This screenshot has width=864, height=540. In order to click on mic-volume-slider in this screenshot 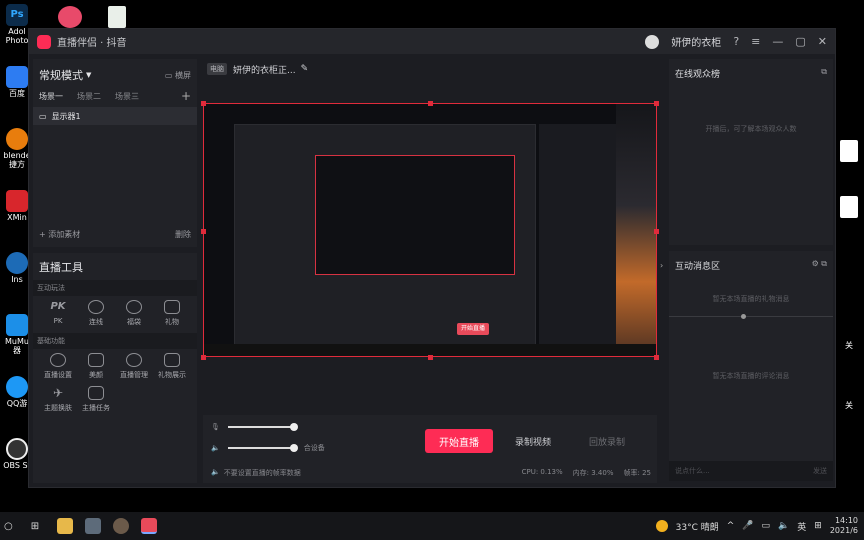, I will do `click(262, 427)`.